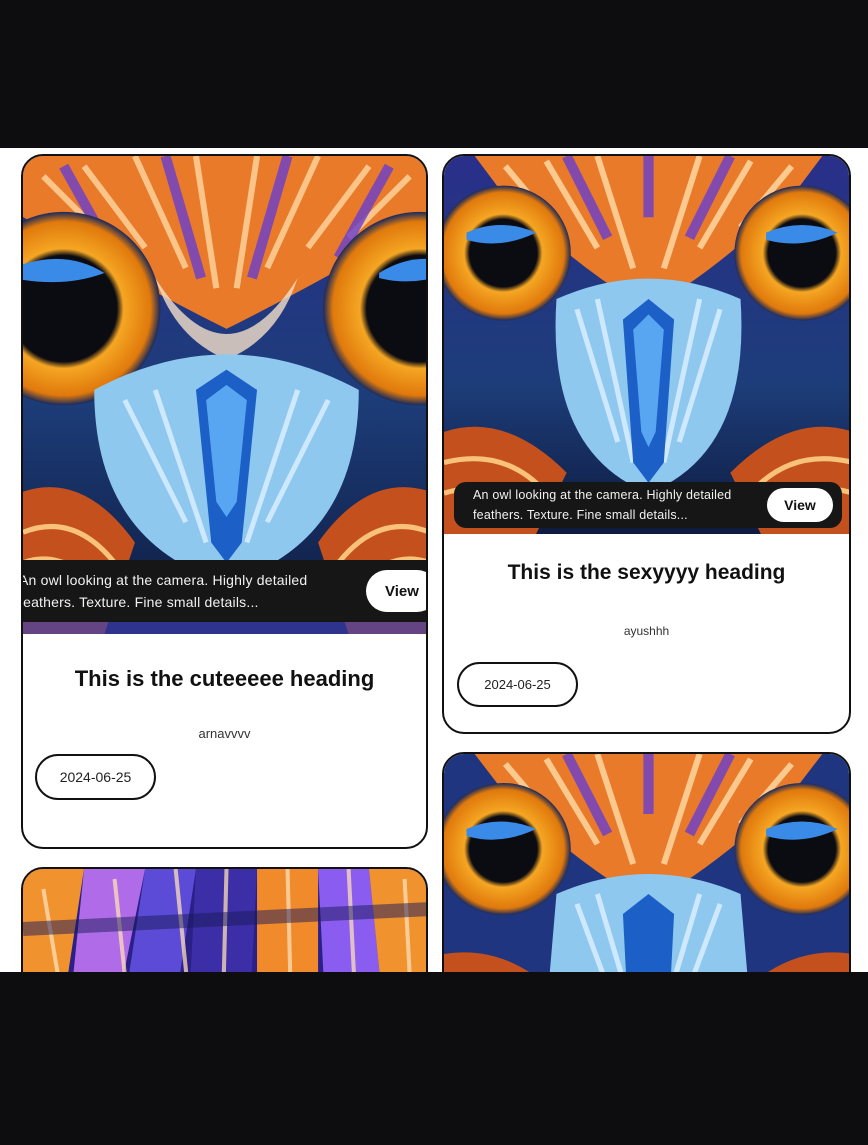  Describe the element at coordinates (224, 733) in the screenshot. I see `card-author: arnavvvv` at that location.